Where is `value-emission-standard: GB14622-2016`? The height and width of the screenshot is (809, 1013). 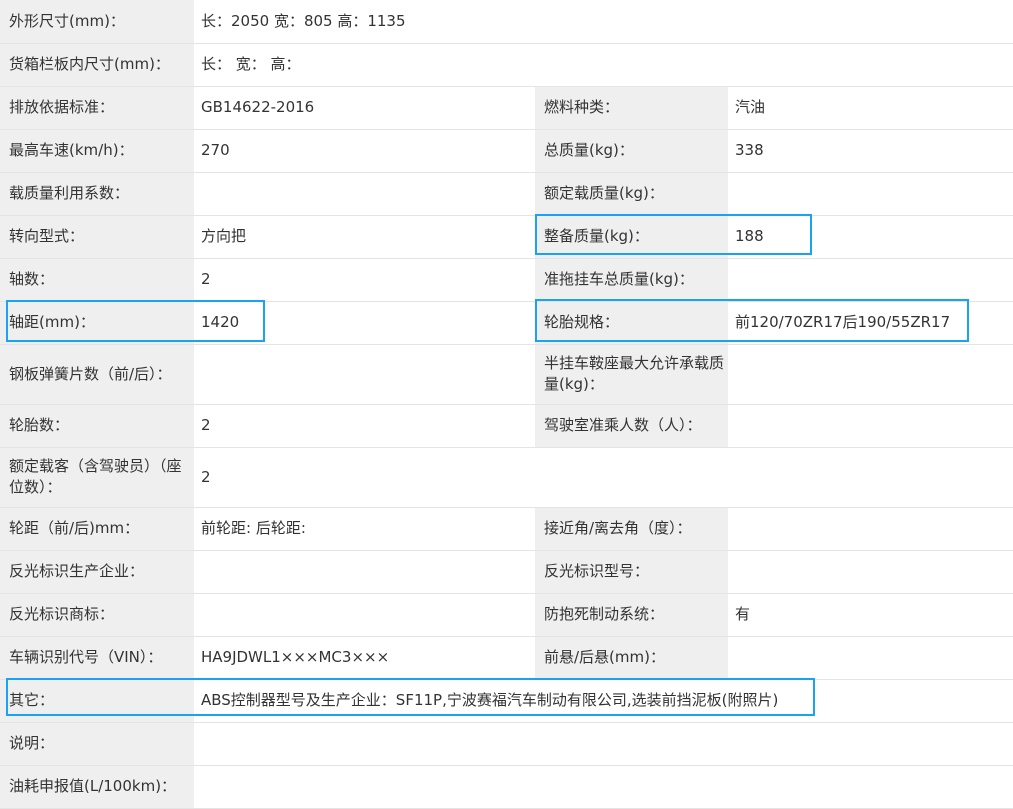 value-emission-standard: GB14622-2016 is located at coordinates (364, 108).